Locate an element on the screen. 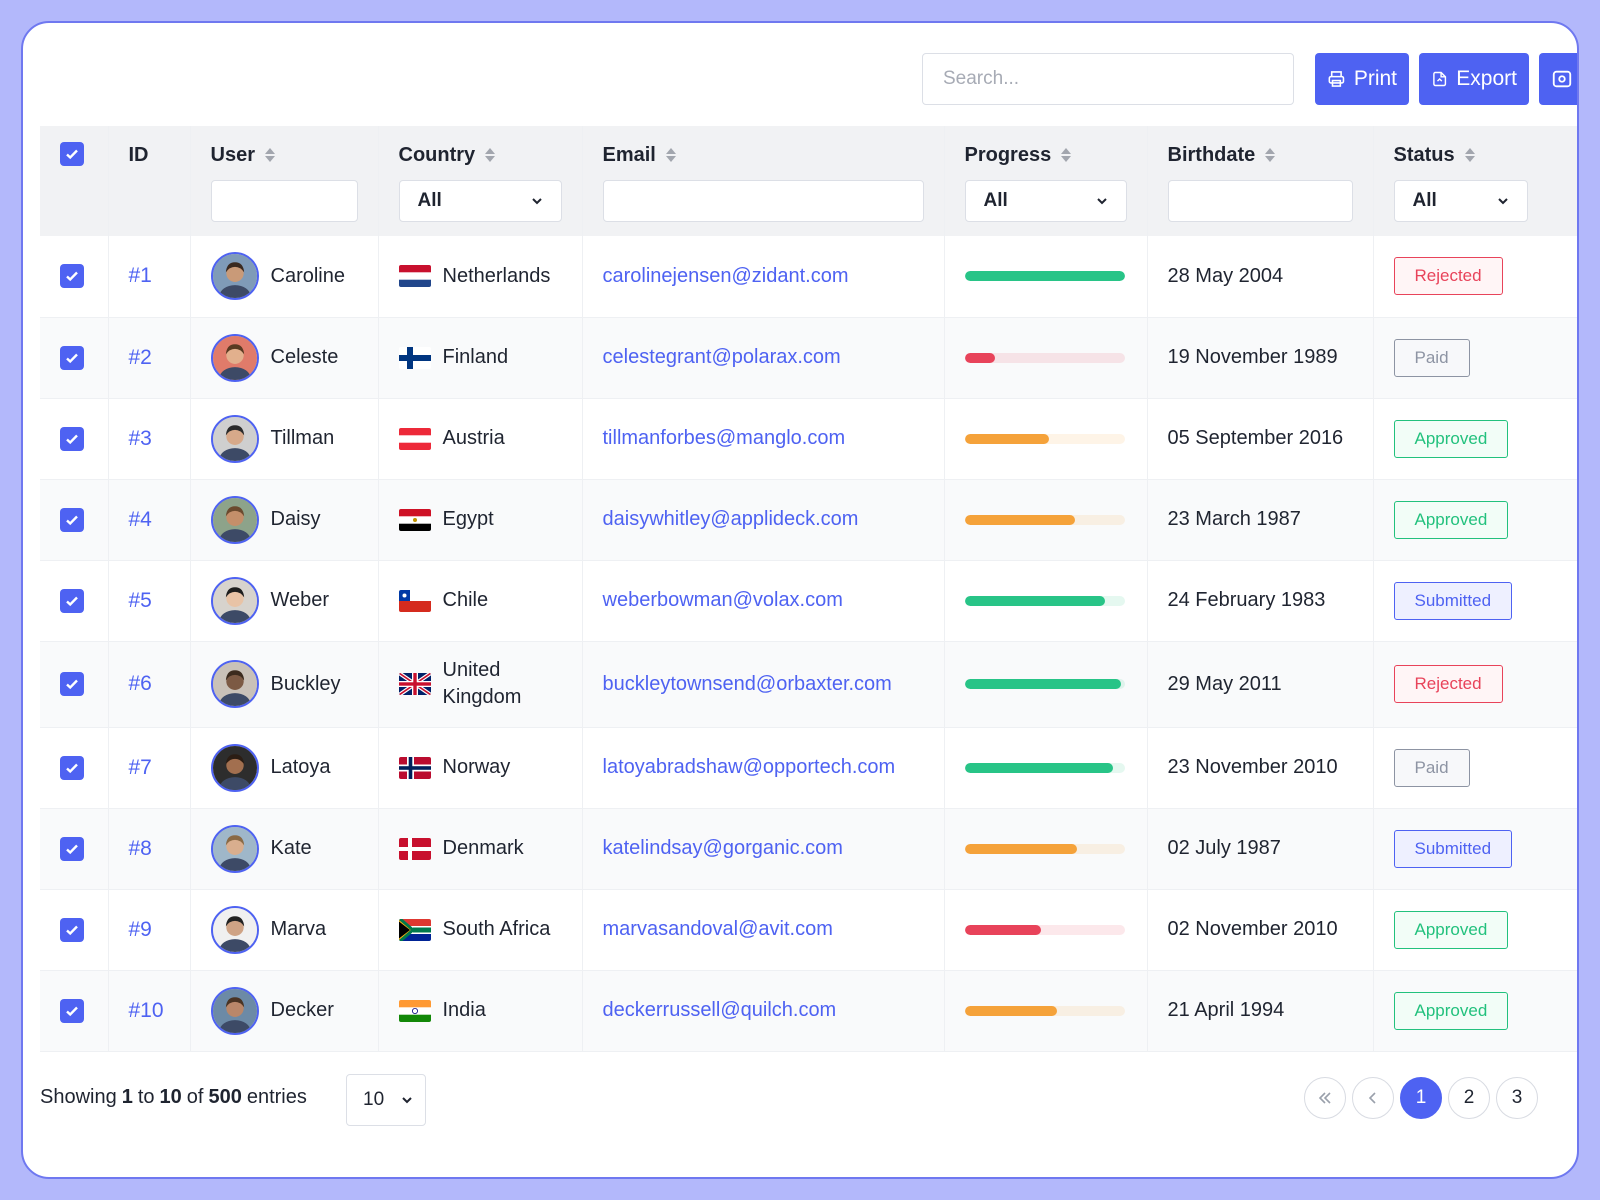 This screenshot has height=1200, width=1600. email-link: tillmanforbes@manglo.com is located at coordinates (724, 438).